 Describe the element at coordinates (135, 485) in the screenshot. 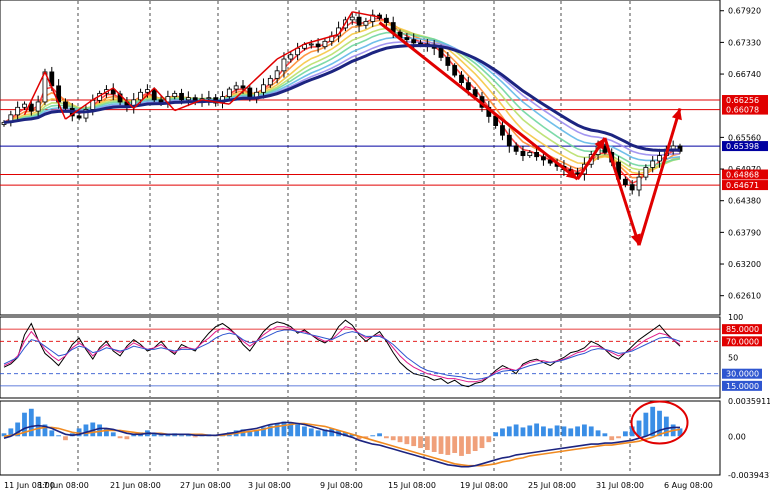

I see `time-tick-label: 21 Jun 08:00` at that location.